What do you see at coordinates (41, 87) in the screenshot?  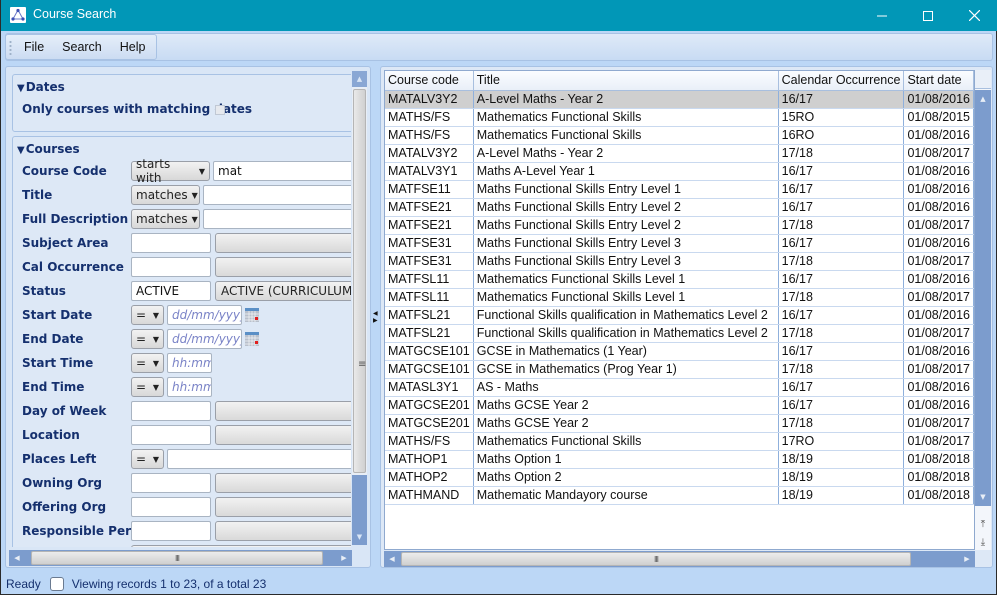 I see `dates-group-header: ▼Dates` at bounding box center [41, 87].